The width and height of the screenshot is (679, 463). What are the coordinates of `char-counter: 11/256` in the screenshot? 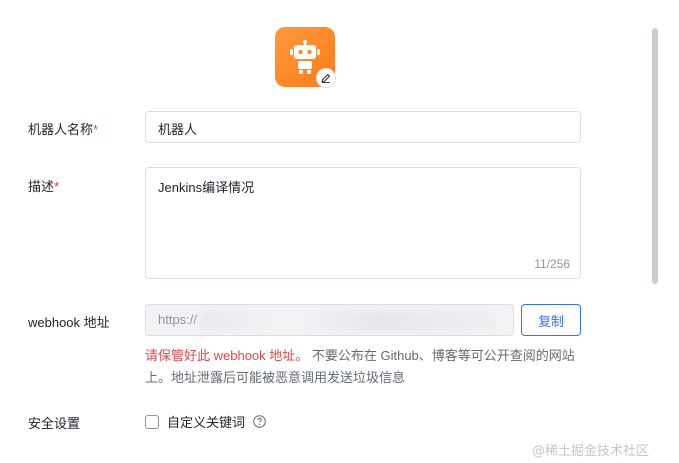 It's located at (552, 264).